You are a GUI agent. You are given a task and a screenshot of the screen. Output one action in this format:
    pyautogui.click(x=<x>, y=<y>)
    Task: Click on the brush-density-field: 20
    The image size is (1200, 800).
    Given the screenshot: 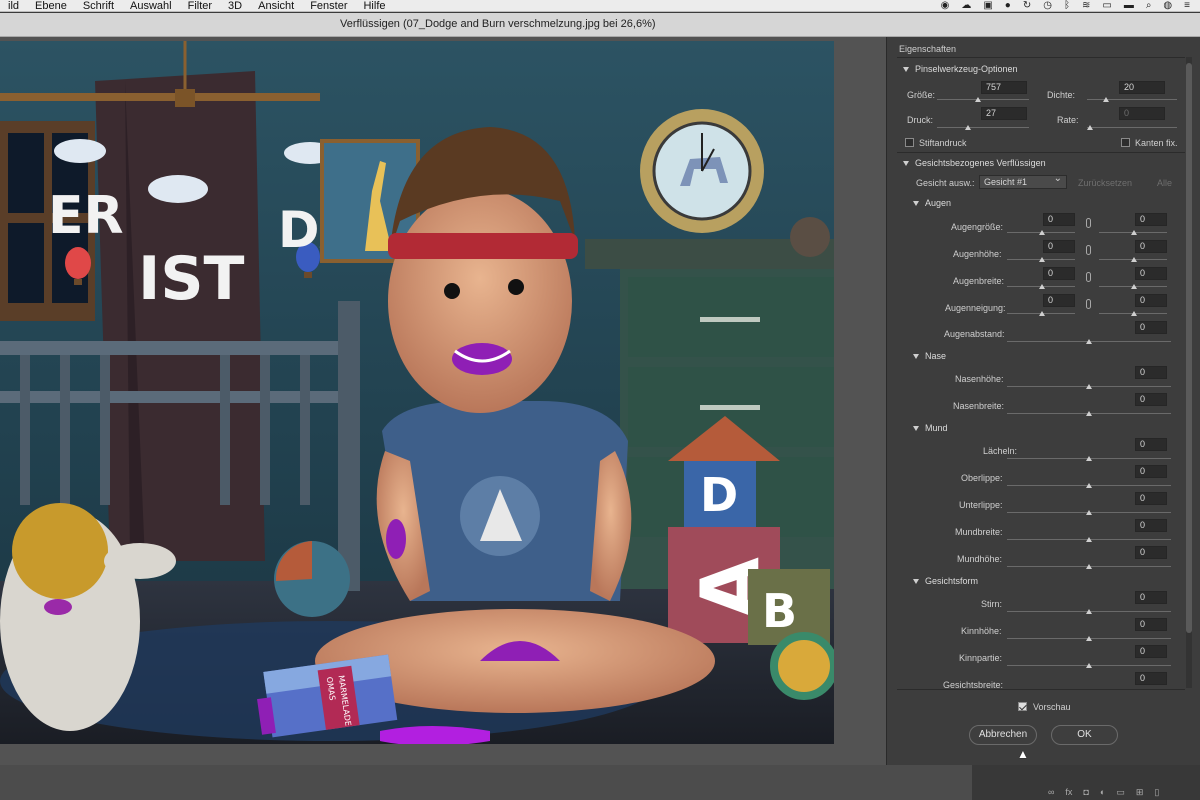 What is the action you would take?
    pyautogui.click(x=1142, y=87)
    